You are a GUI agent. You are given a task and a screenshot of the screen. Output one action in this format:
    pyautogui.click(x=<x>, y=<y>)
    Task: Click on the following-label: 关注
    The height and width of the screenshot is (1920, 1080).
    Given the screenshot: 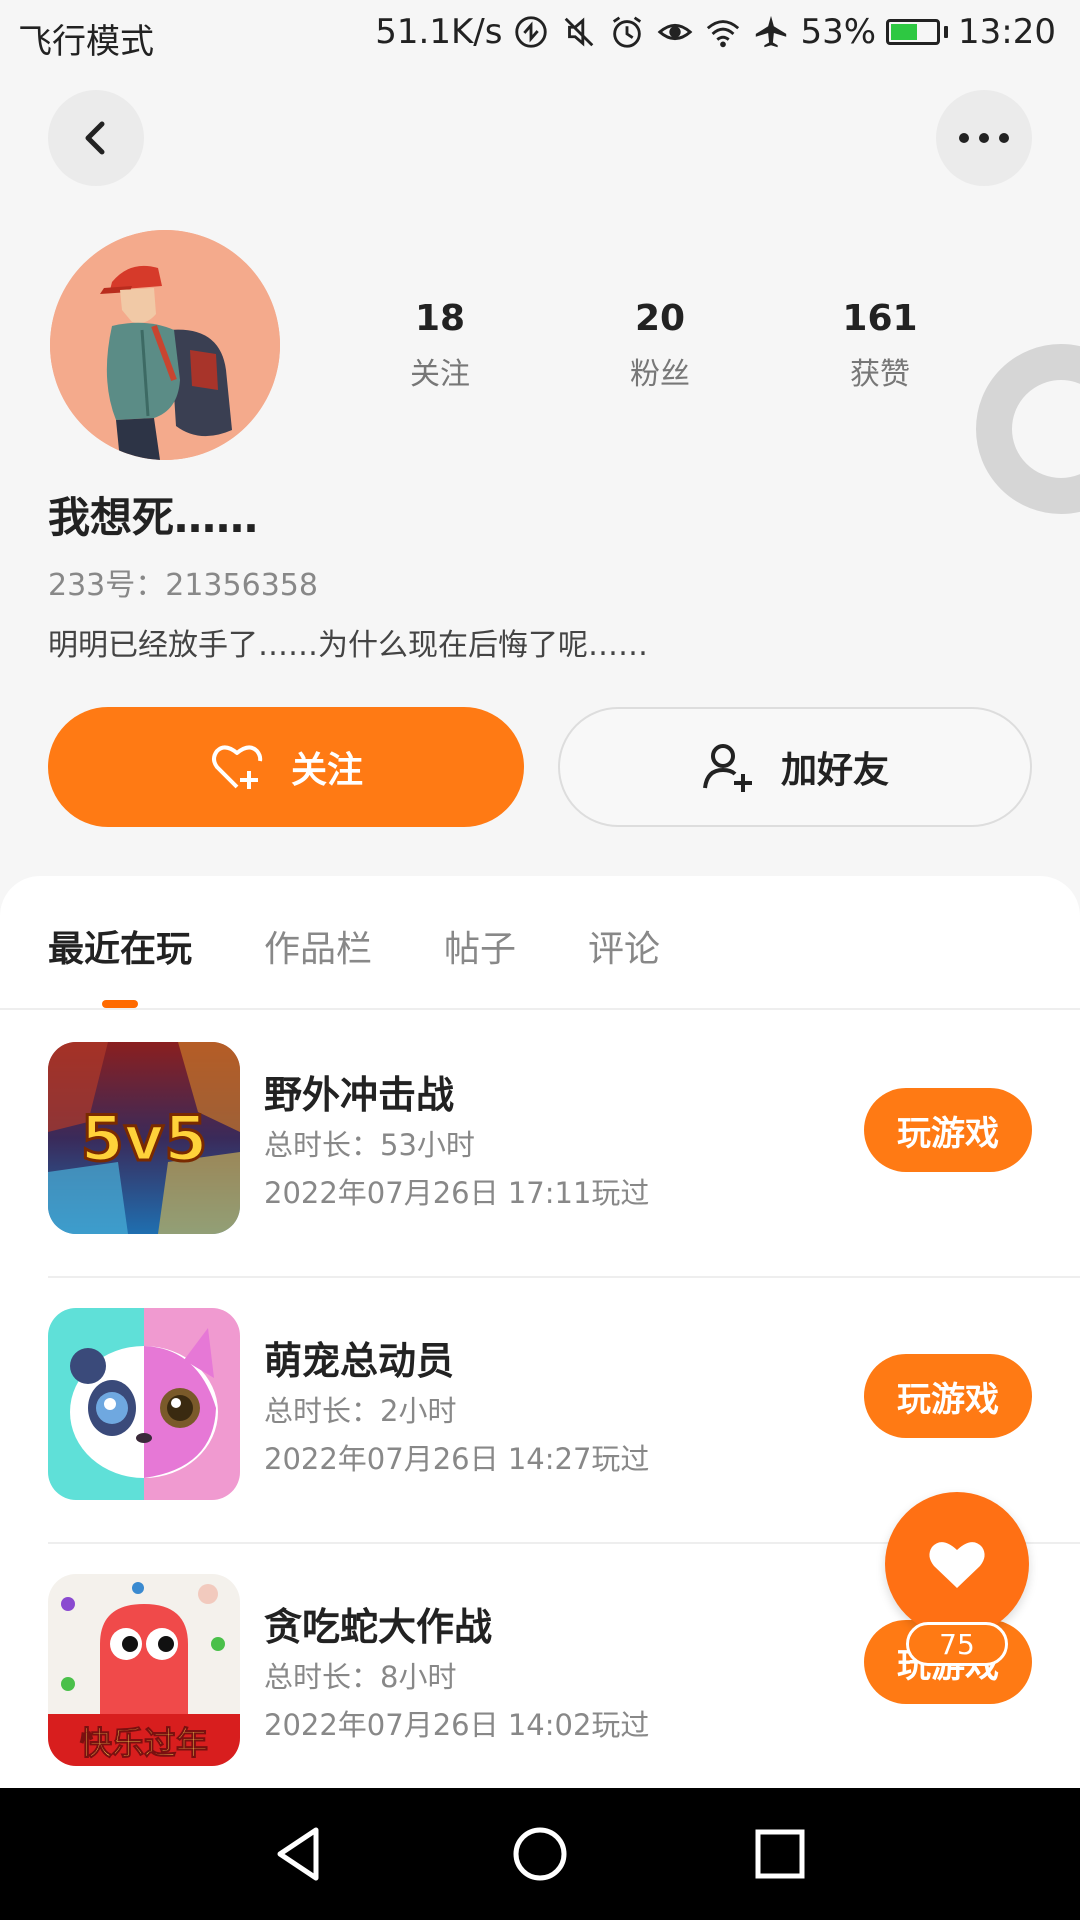 What is the action you would take?
    pyautogui.click(x=440, y=374)
    